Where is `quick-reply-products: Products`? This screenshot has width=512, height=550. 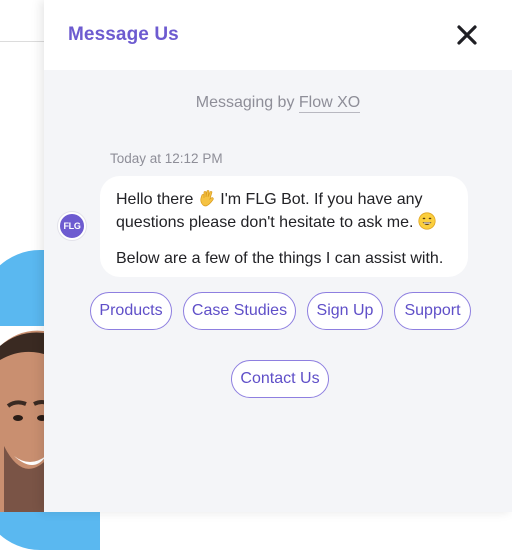
quick-reply-products: Products is located at coordinates (131, 311).